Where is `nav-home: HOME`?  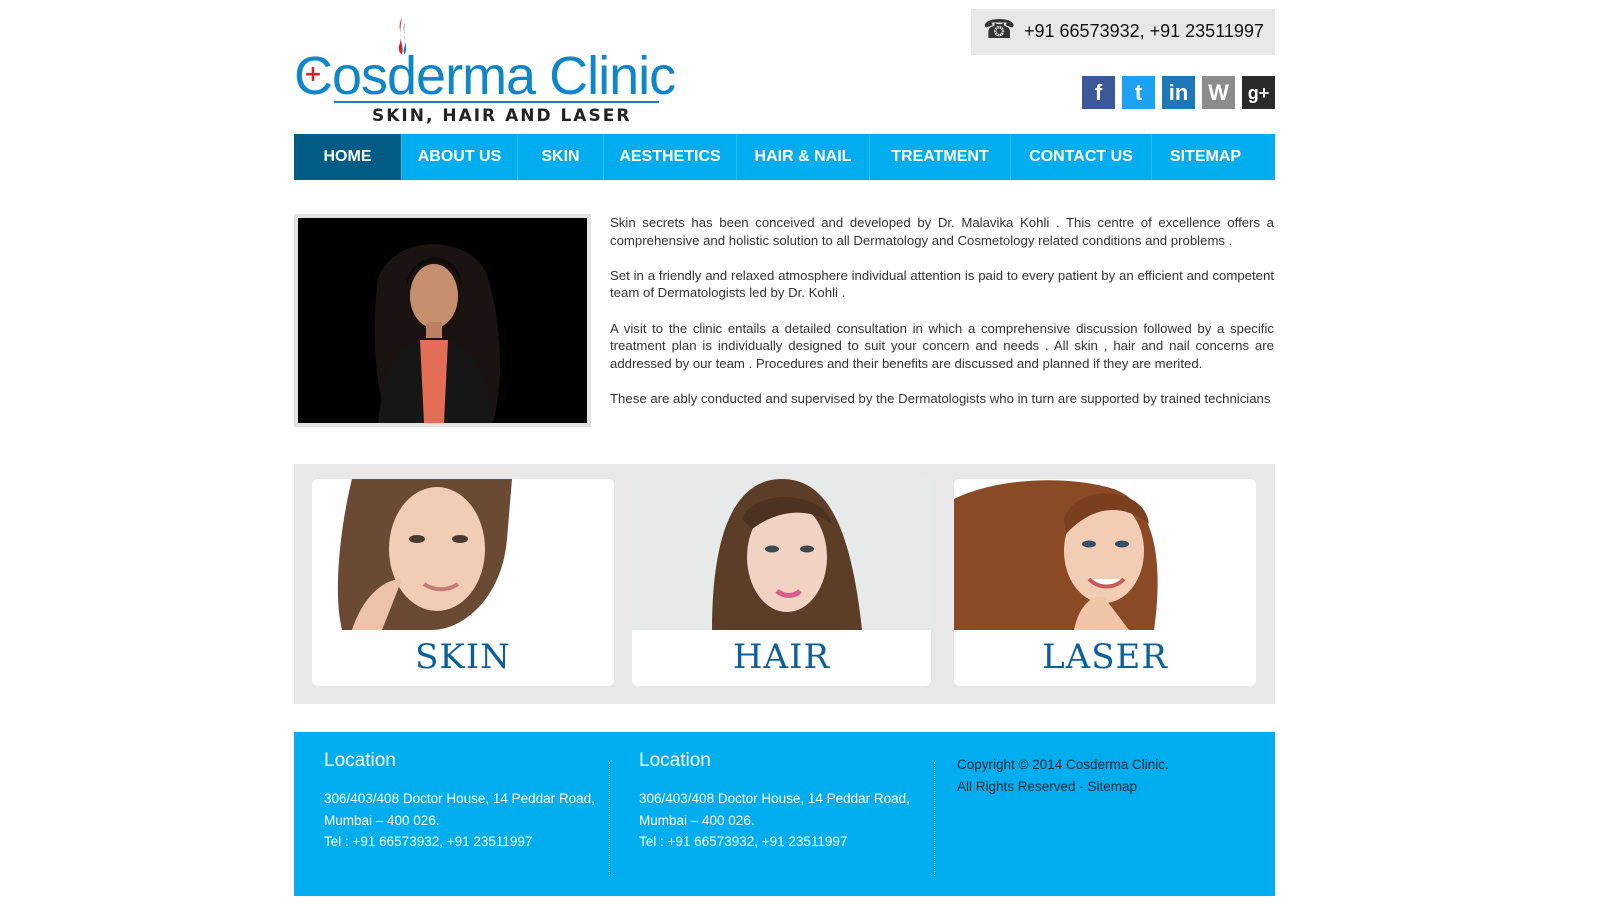 nav-home: HOME is located at coordinates (348, 157).